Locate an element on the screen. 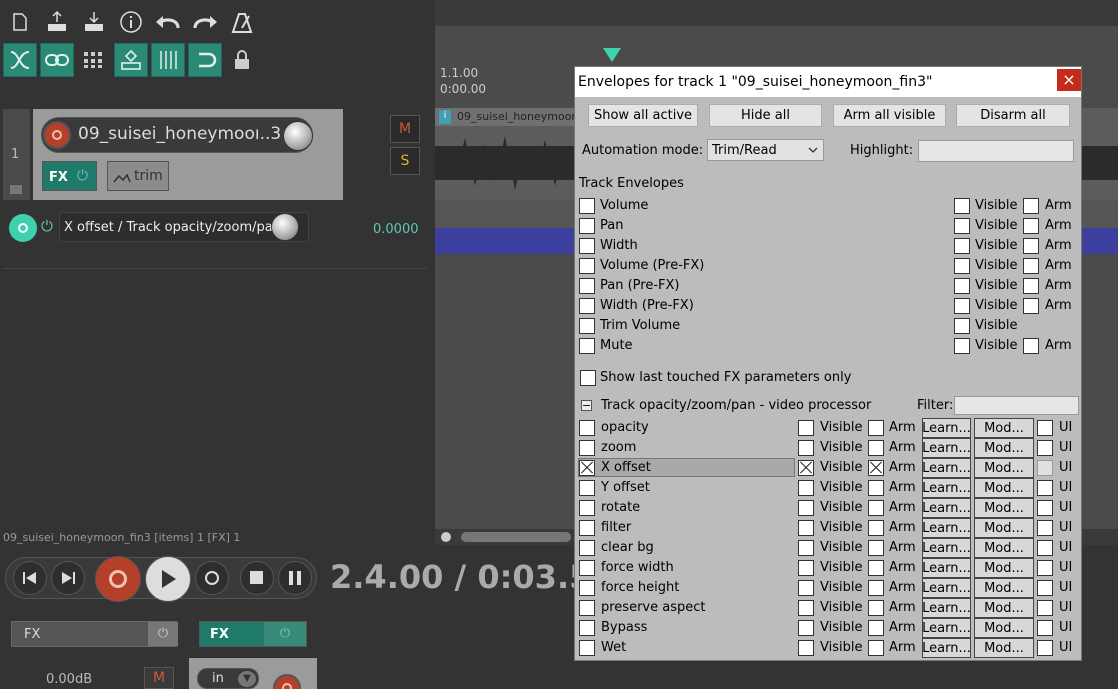  solo-button: S is located at coordinates (405, 161).